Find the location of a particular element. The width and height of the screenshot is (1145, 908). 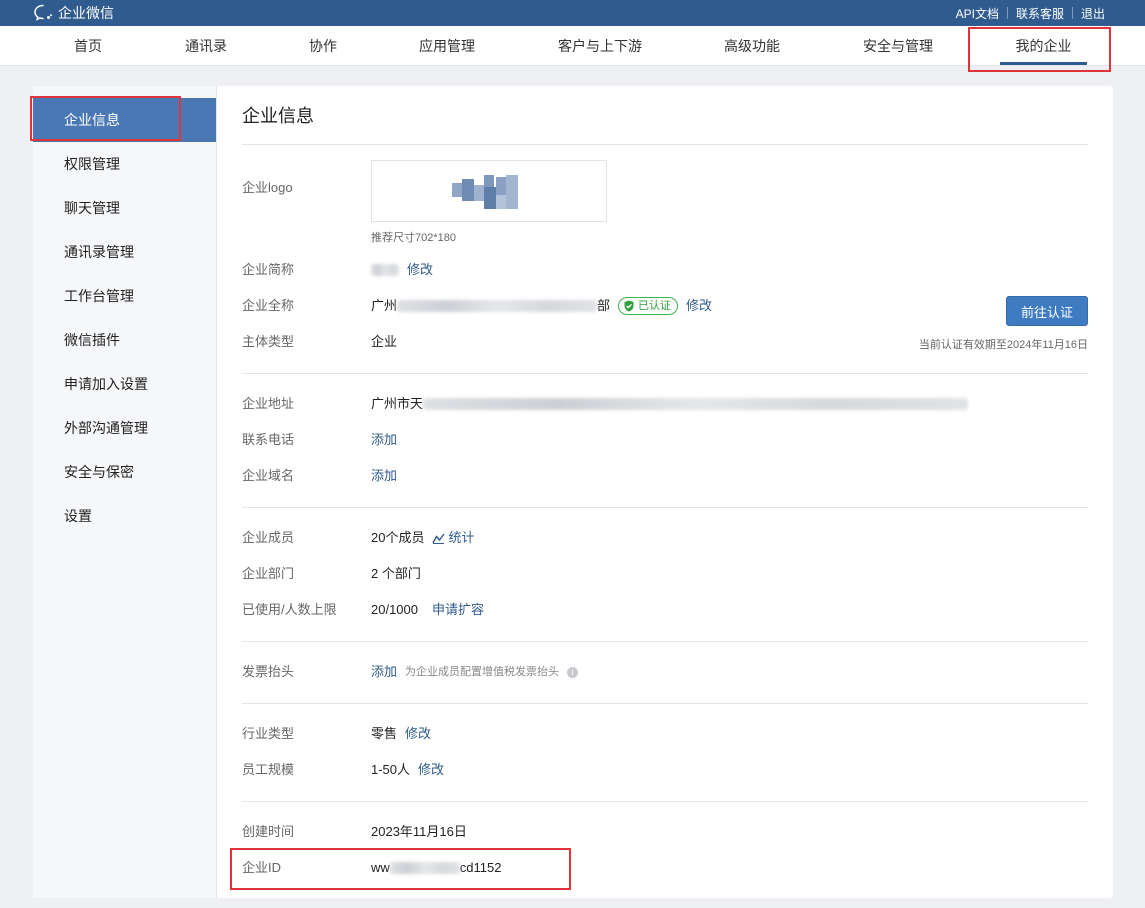

apply-expansion-link: 申请扩容 is located at coordinates (458, 610).